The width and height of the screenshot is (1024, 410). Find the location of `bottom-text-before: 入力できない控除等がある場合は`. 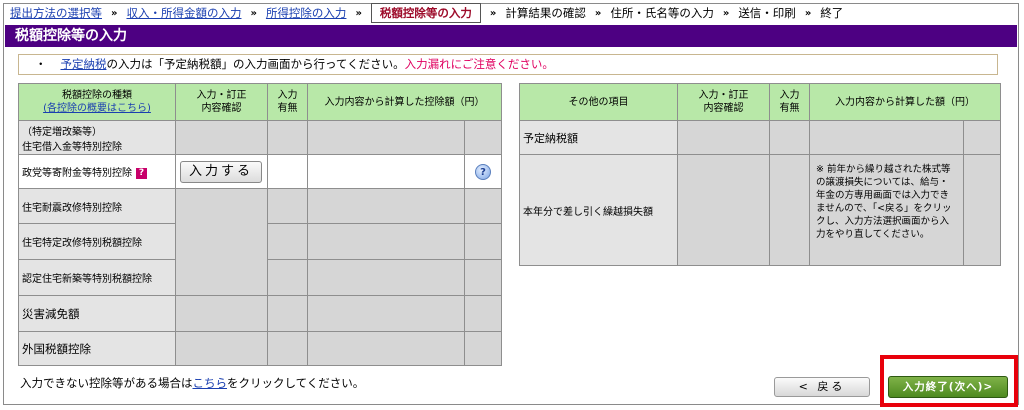

bottom-text-before: 入力できない控除等がある場合は is located at coordinates (106, 383).